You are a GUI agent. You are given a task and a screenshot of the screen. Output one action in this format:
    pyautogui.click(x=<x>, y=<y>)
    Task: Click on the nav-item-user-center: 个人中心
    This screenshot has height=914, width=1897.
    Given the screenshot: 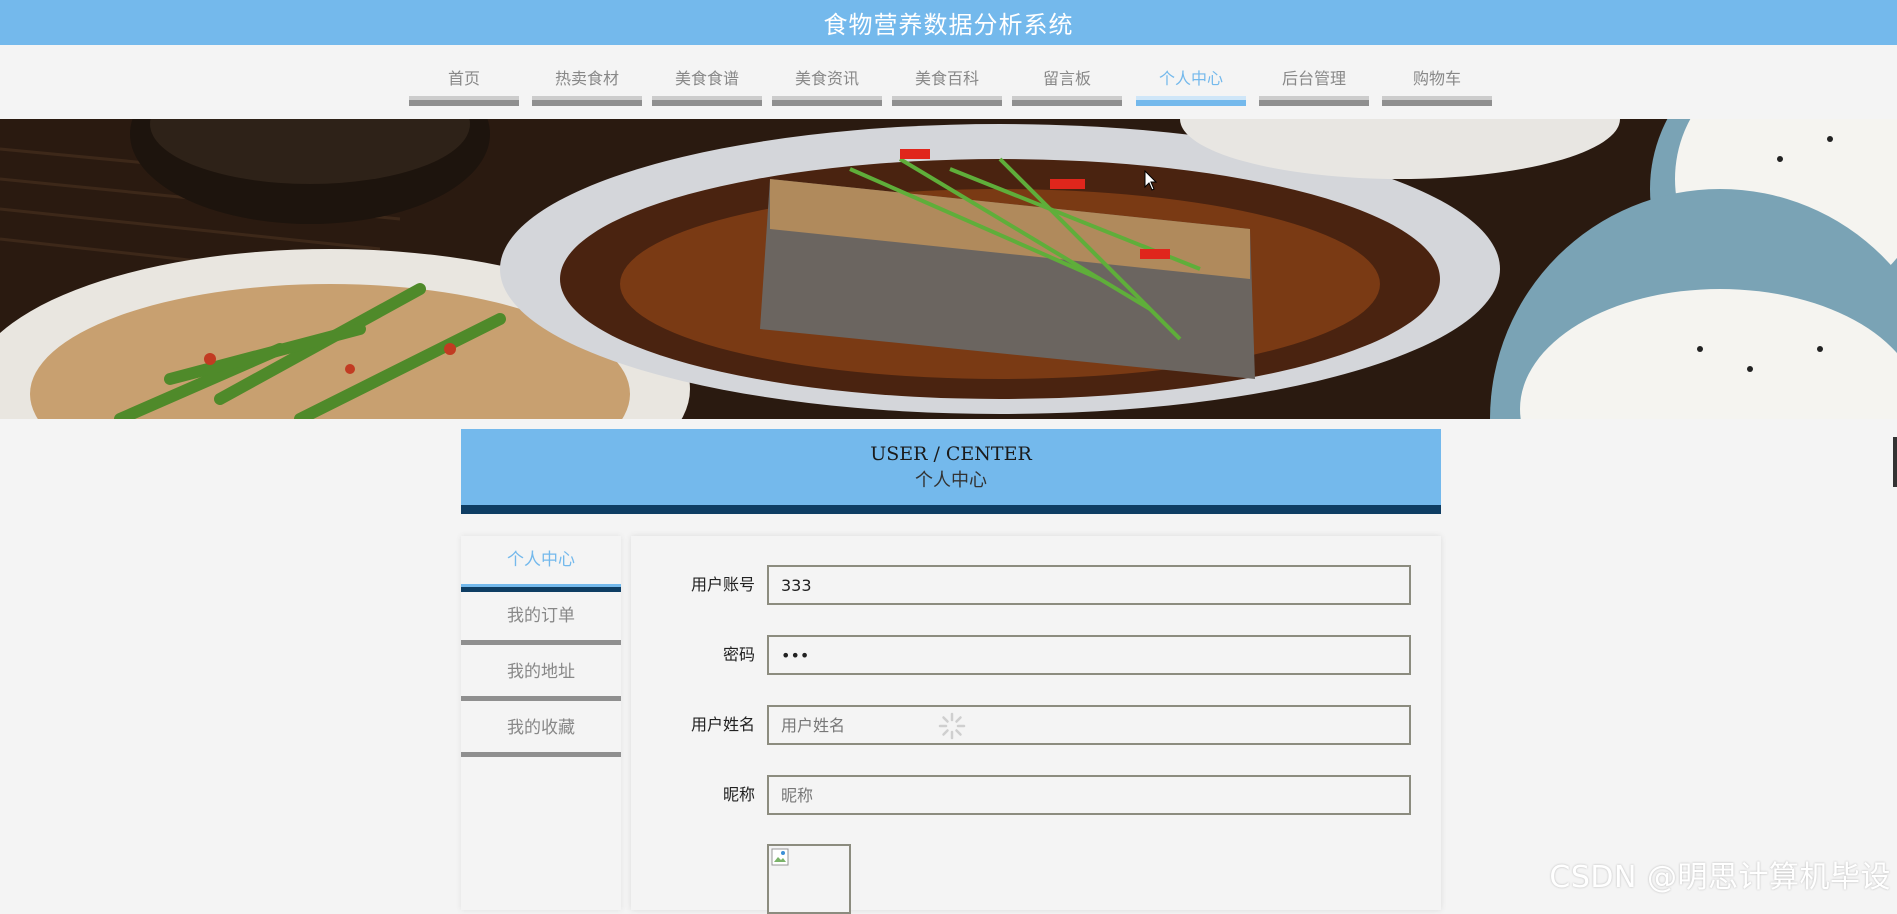 What is the action you would take?
    pyautogui.click(x=1191, y=87)
    